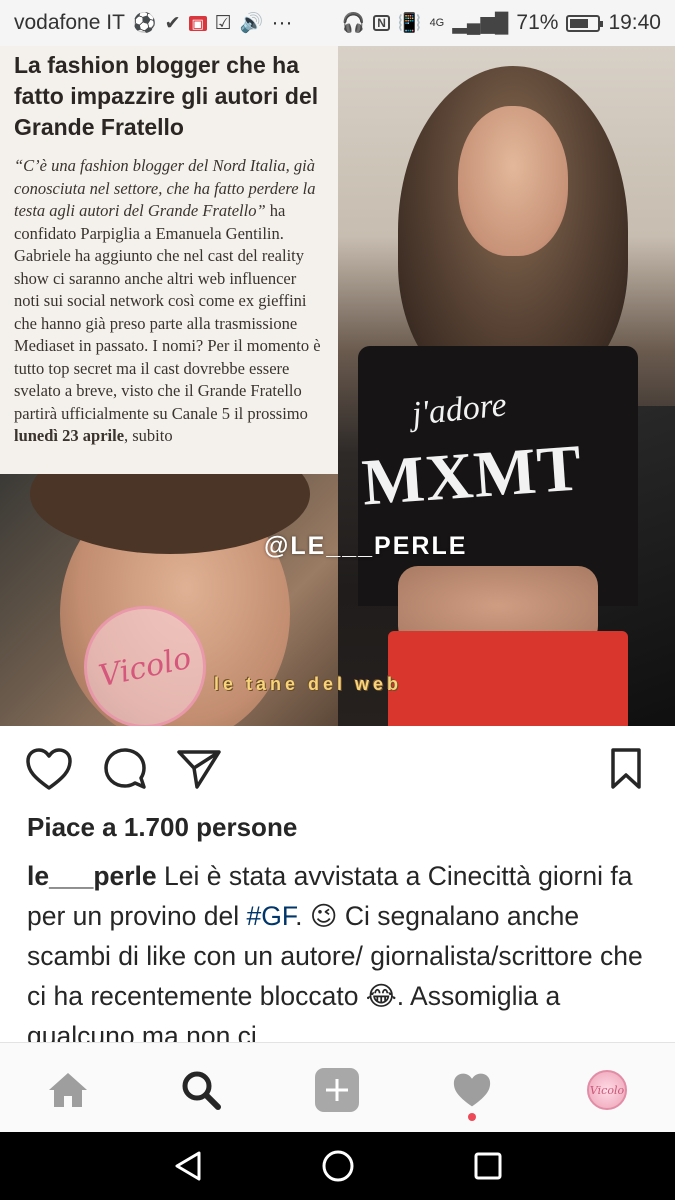 The width and height of the screenshot is (675, 1200). Describe the element at coordinates (125, 769) in the screenshot. I see `comment-icon` at that location.